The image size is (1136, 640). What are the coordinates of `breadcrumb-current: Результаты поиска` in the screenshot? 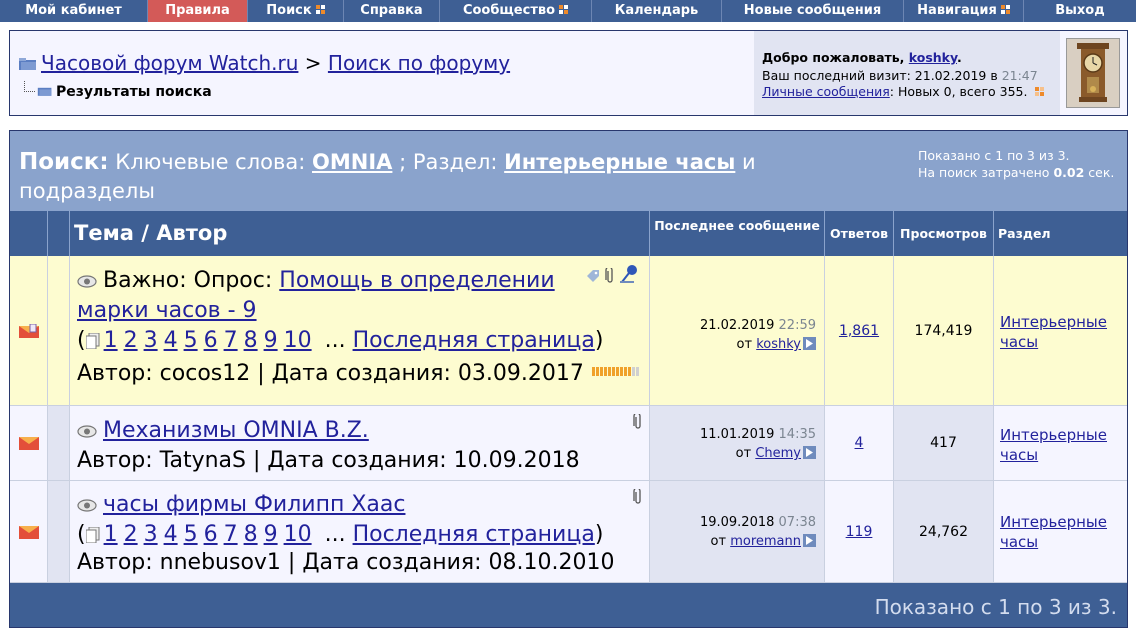 It's located at (118, 90).